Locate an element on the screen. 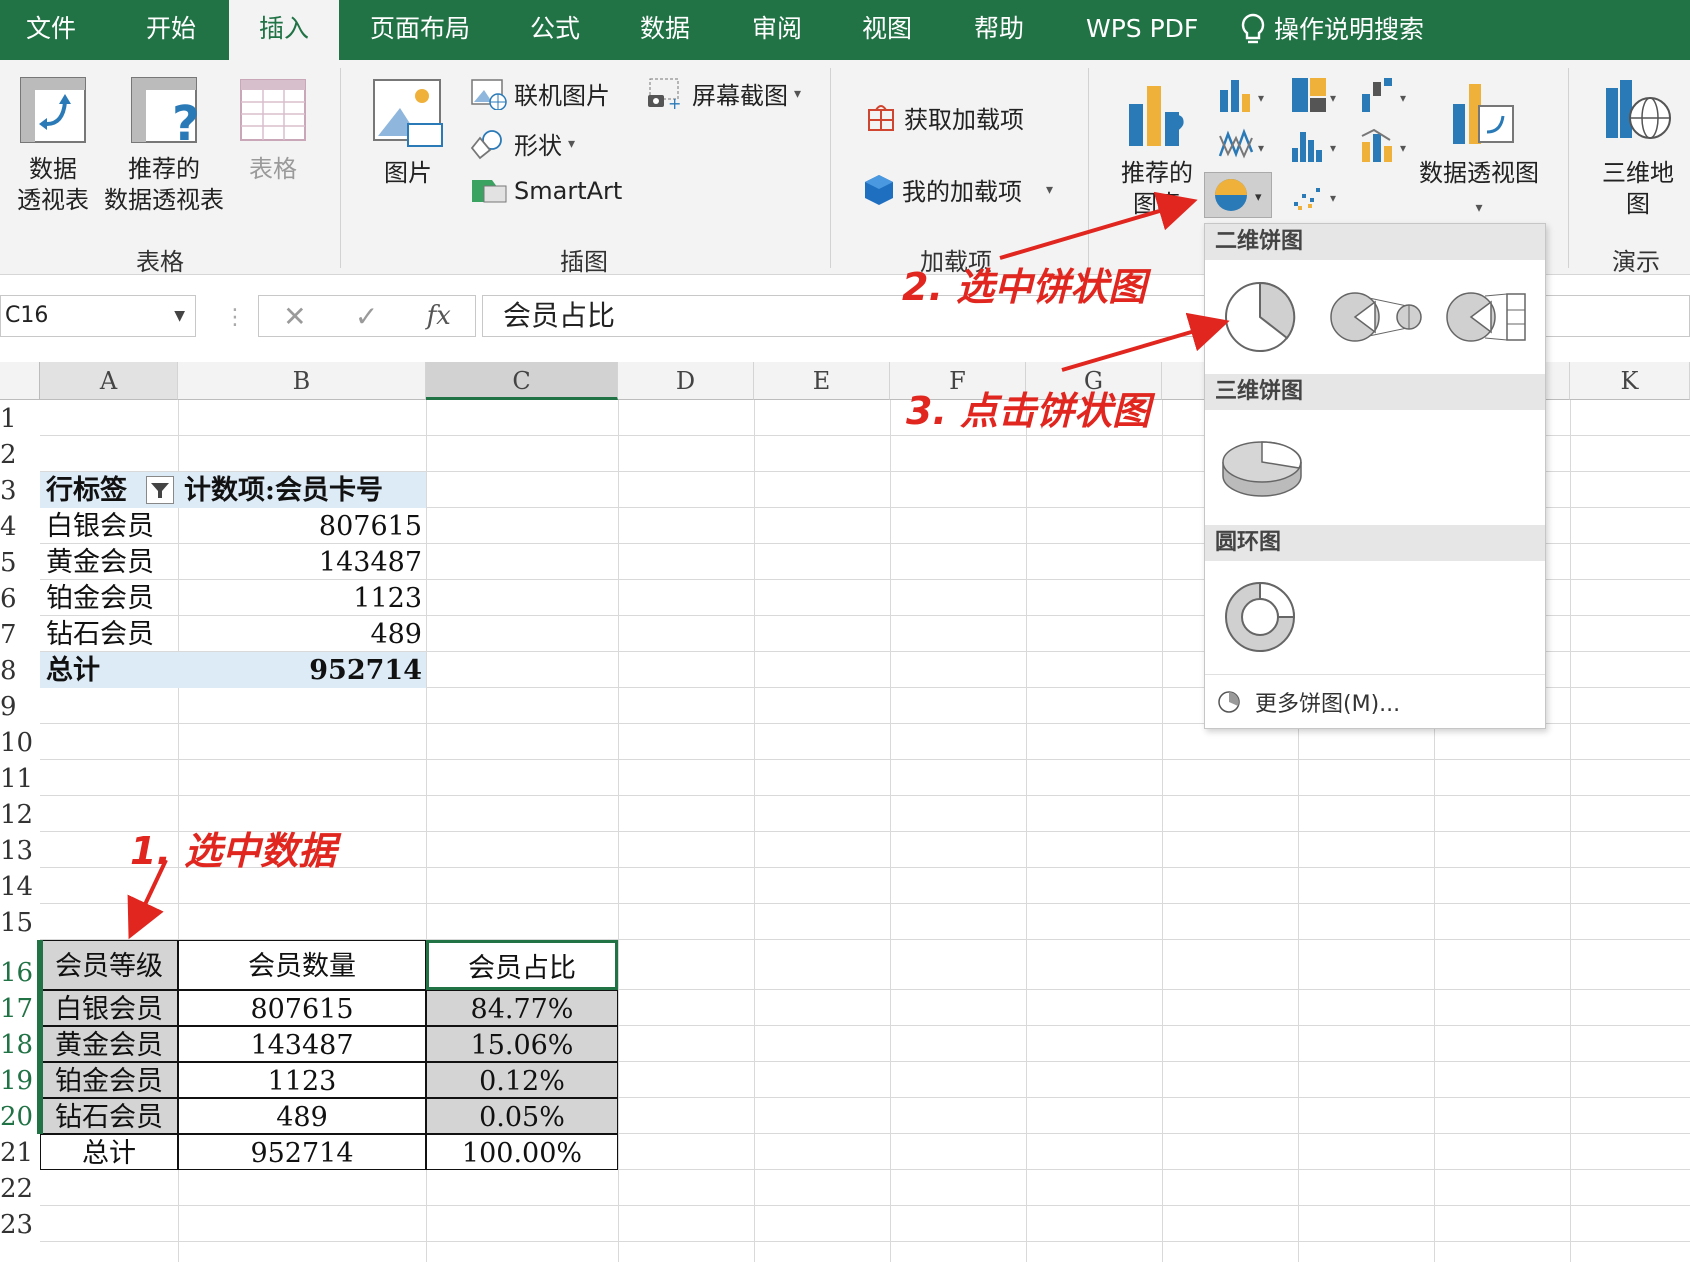  pie-2d-button is located at coordinates (1260, 319).